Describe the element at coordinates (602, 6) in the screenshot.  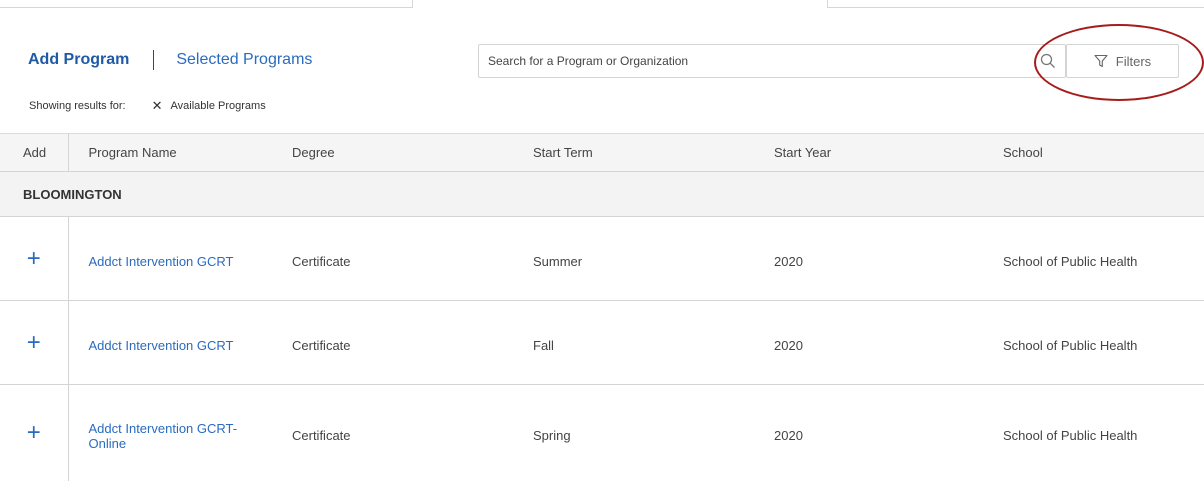
I see `top-tab-strip` at that location.